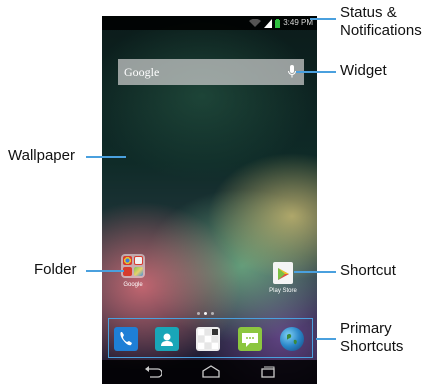  Describe the element at coordinates (315, 272) in the screenshot. I see `shortcut-callout-line` at that location.